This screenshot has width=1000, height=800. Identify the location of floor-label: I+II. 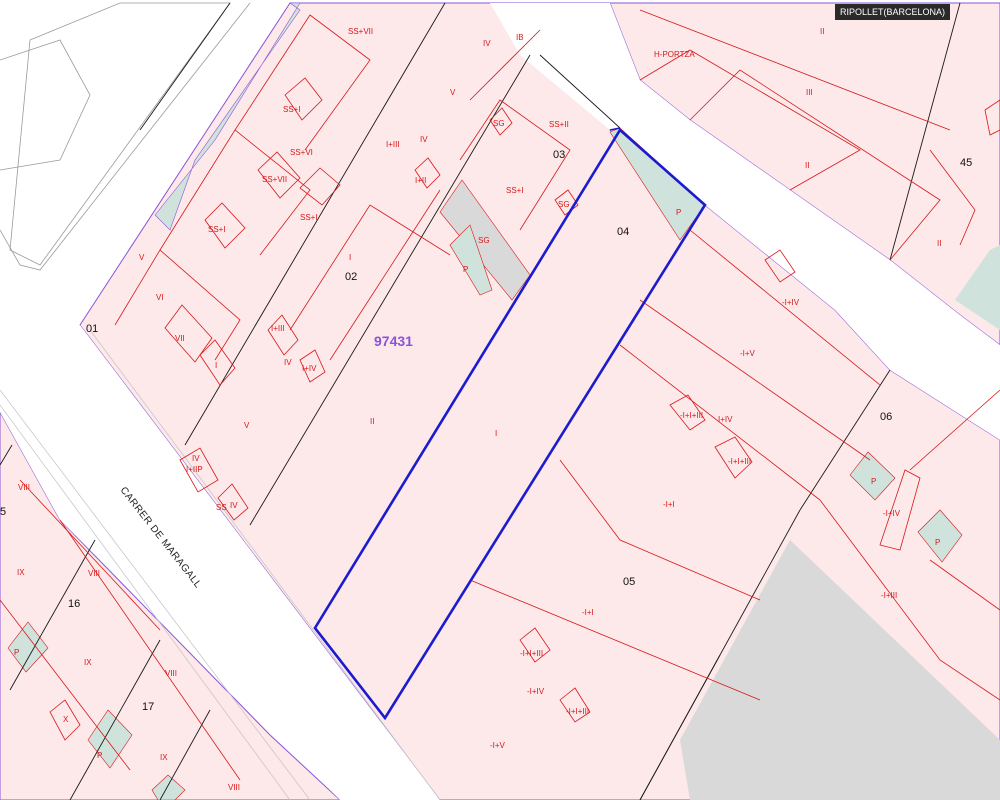
(420, 180).